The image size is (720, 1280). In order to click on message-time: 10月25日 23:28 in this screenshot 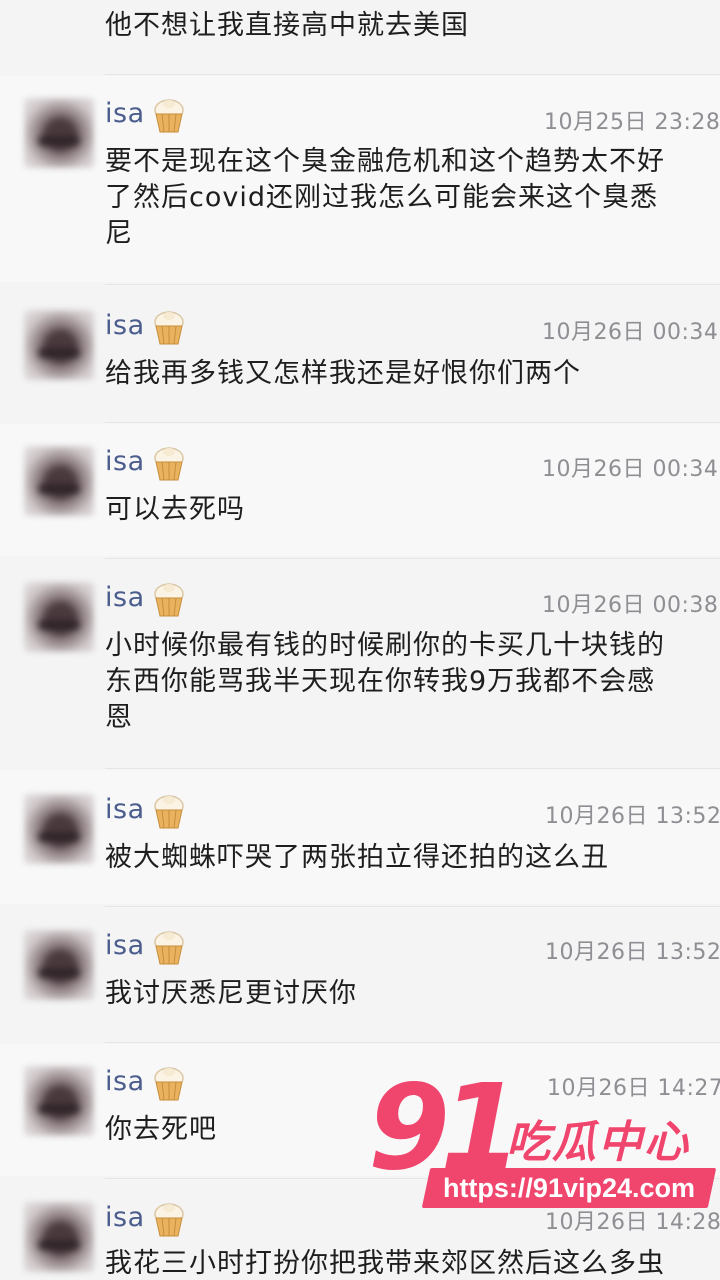, I will do `click(632, 122)`.